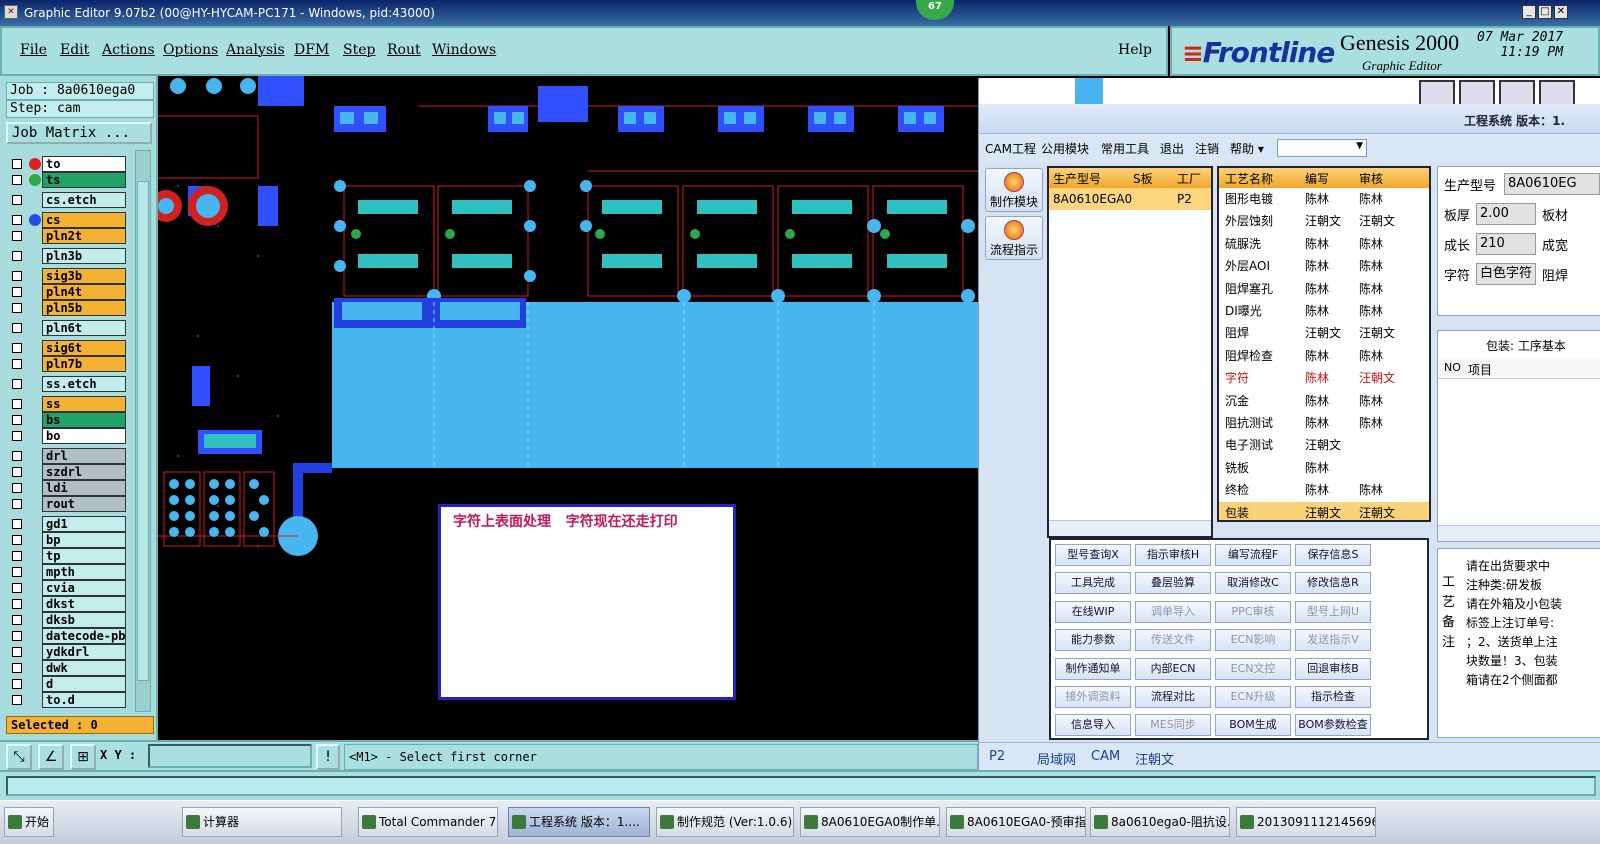 The image size is (1600, 844). What do you see at coordinates (1014, 190) in the screenshot?
I see `make-module-button: 制作模块` at bounding box center [1014, 190].